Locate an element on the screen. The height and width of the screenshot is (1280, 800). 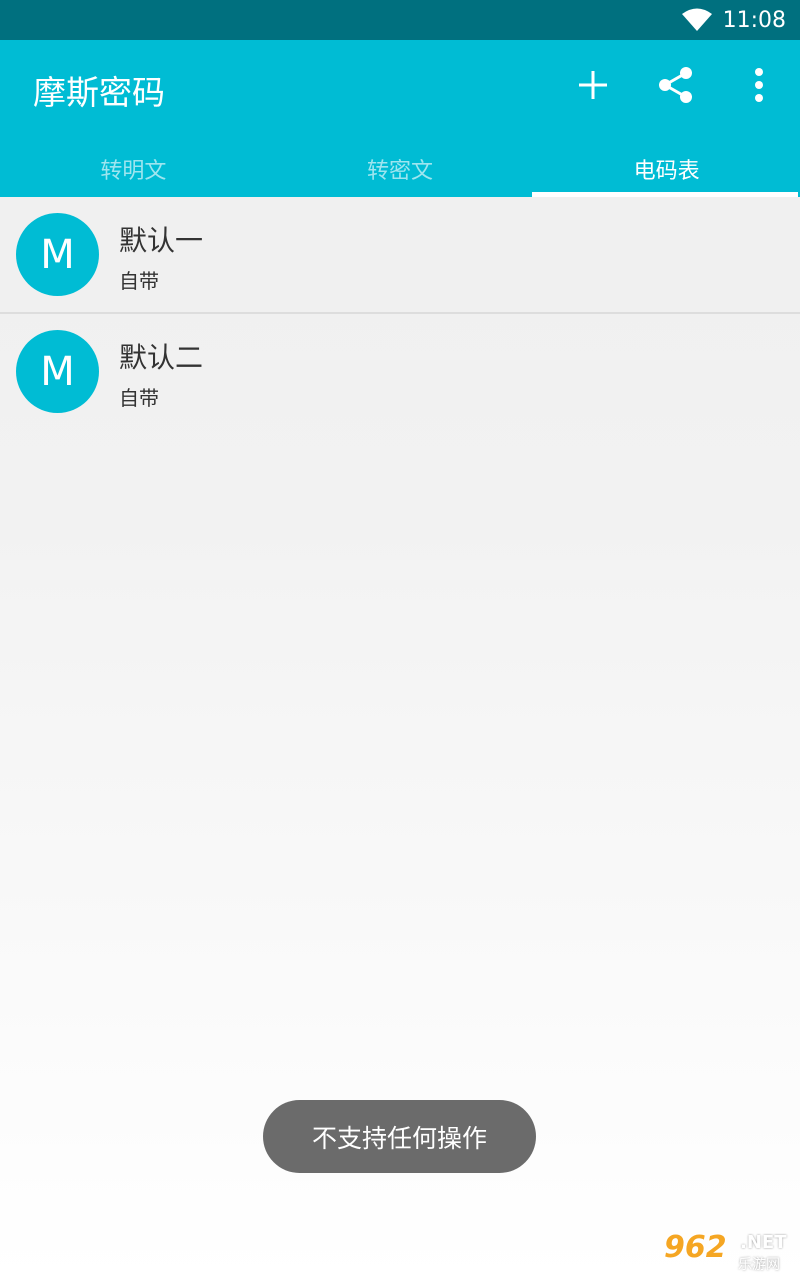
status-bar: 11:08 is located at coordinates (400, 20).